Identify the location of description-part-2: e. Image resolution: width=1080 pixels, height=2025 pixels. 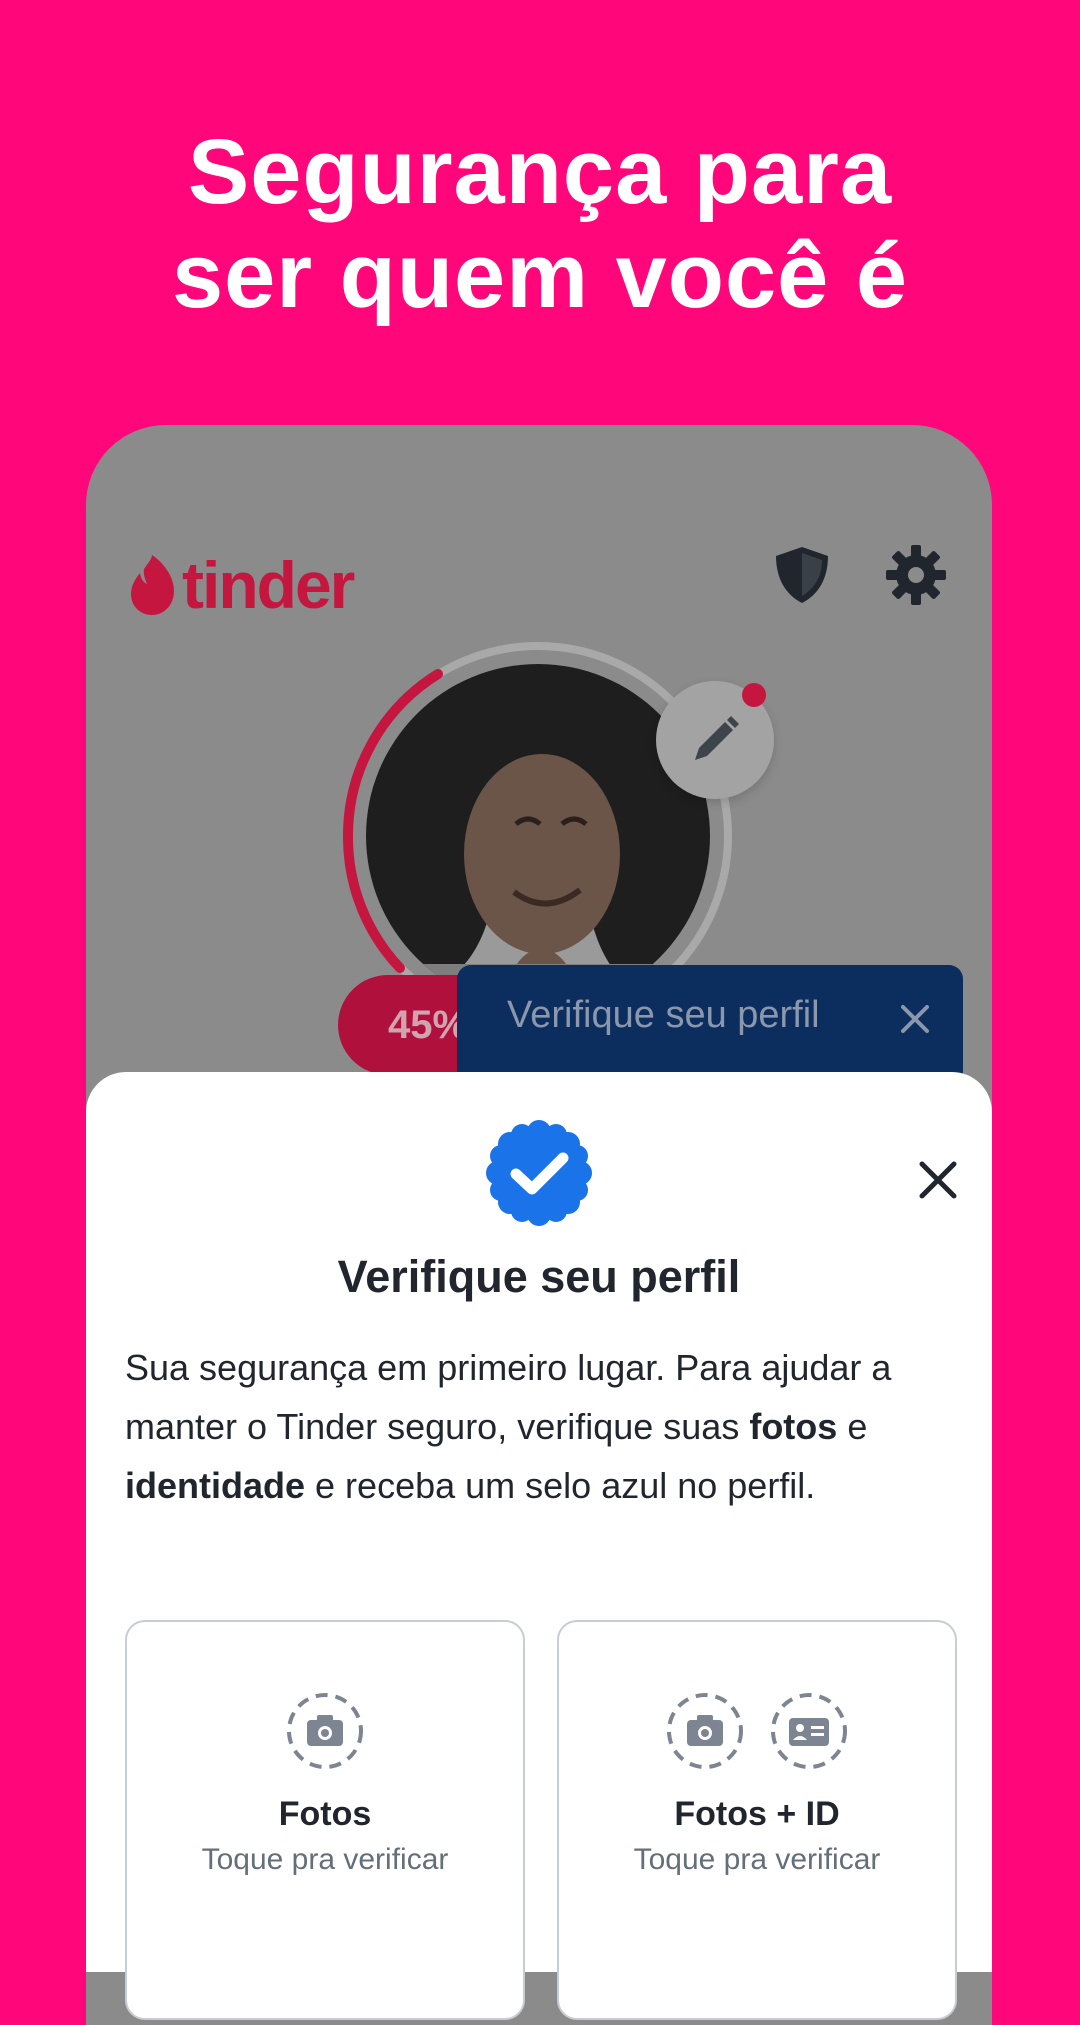
(852, 1426).